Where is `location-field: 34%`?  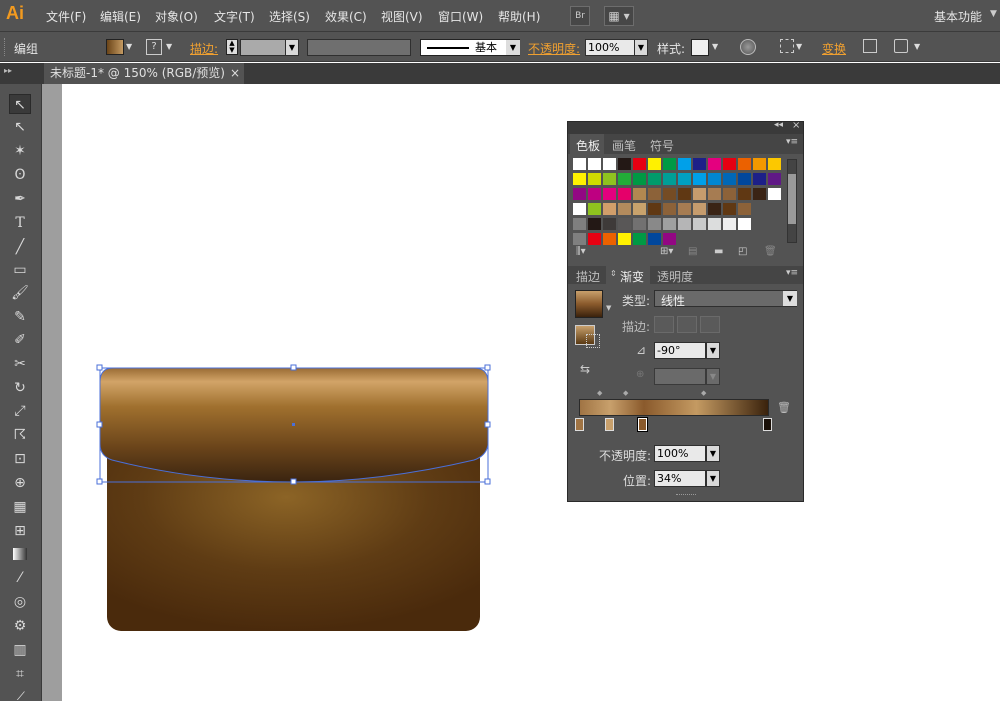 location-field: 34% is located at coordinates (680, 478).